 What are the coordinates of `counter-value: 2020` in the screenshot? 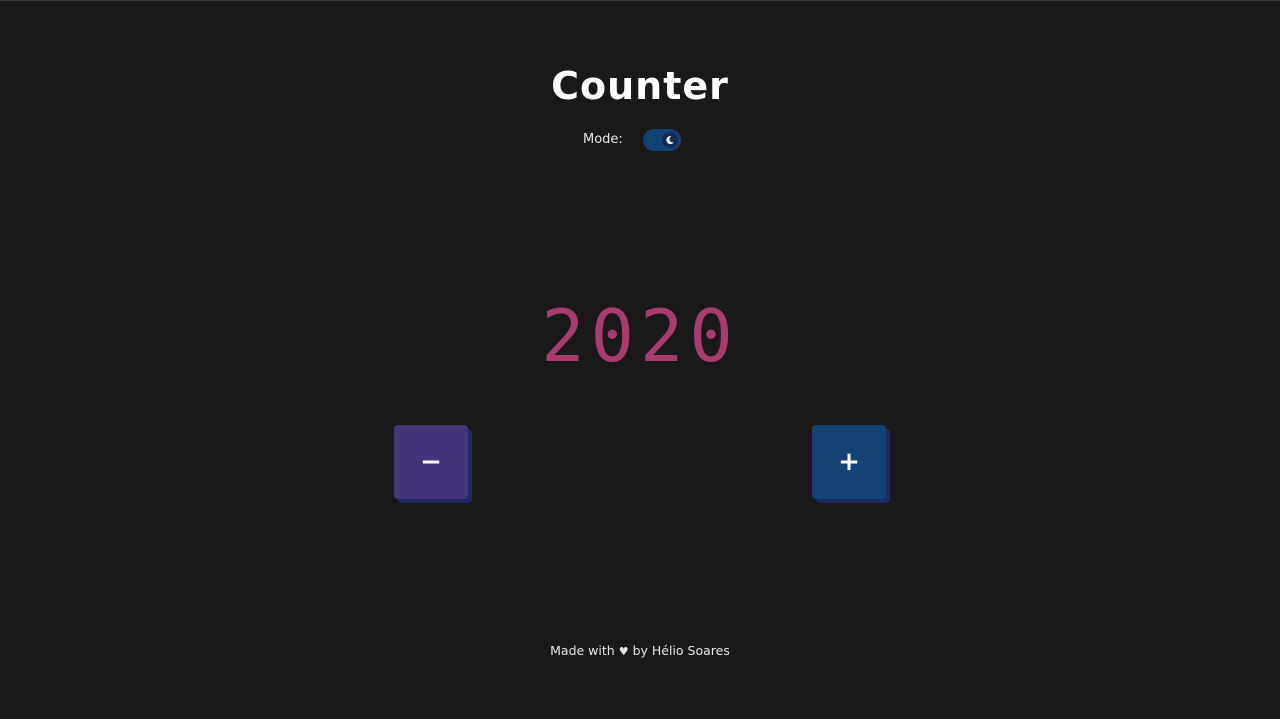 It's located at (640, 336).